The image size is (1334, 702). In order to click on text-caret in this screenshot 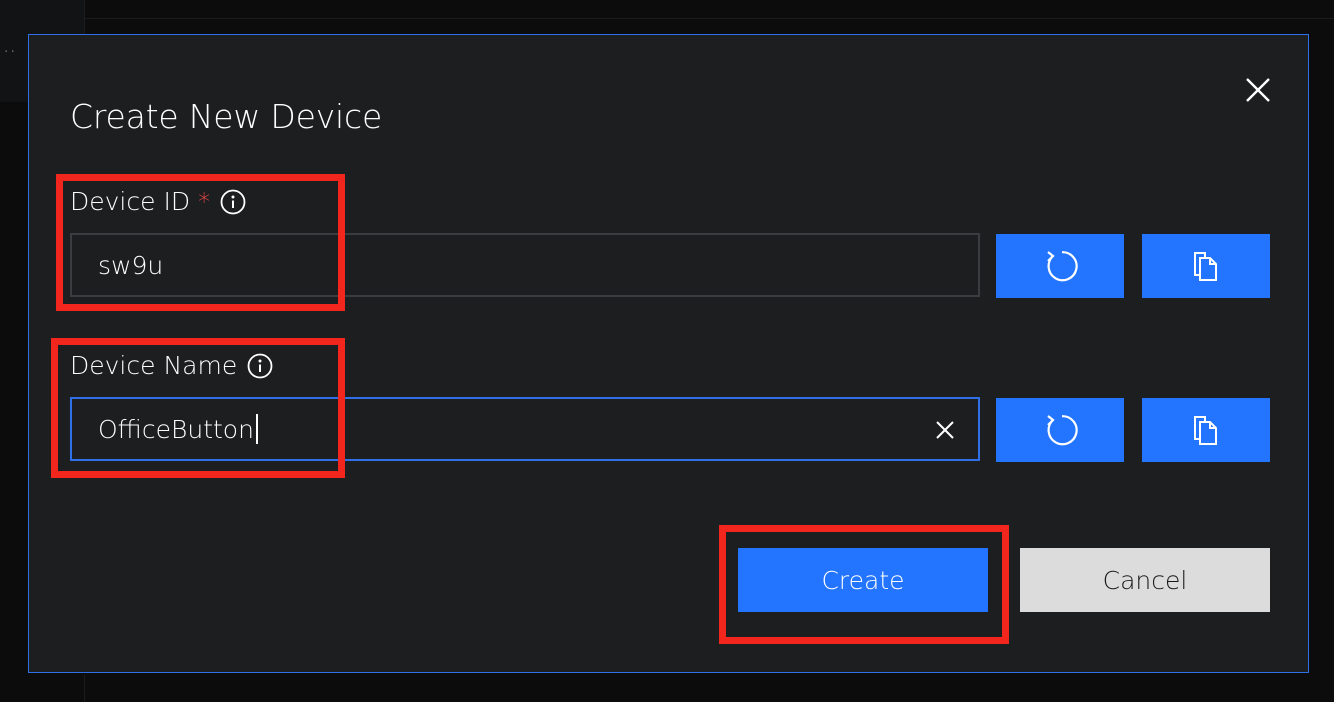, I will do `click(256, 429)`.